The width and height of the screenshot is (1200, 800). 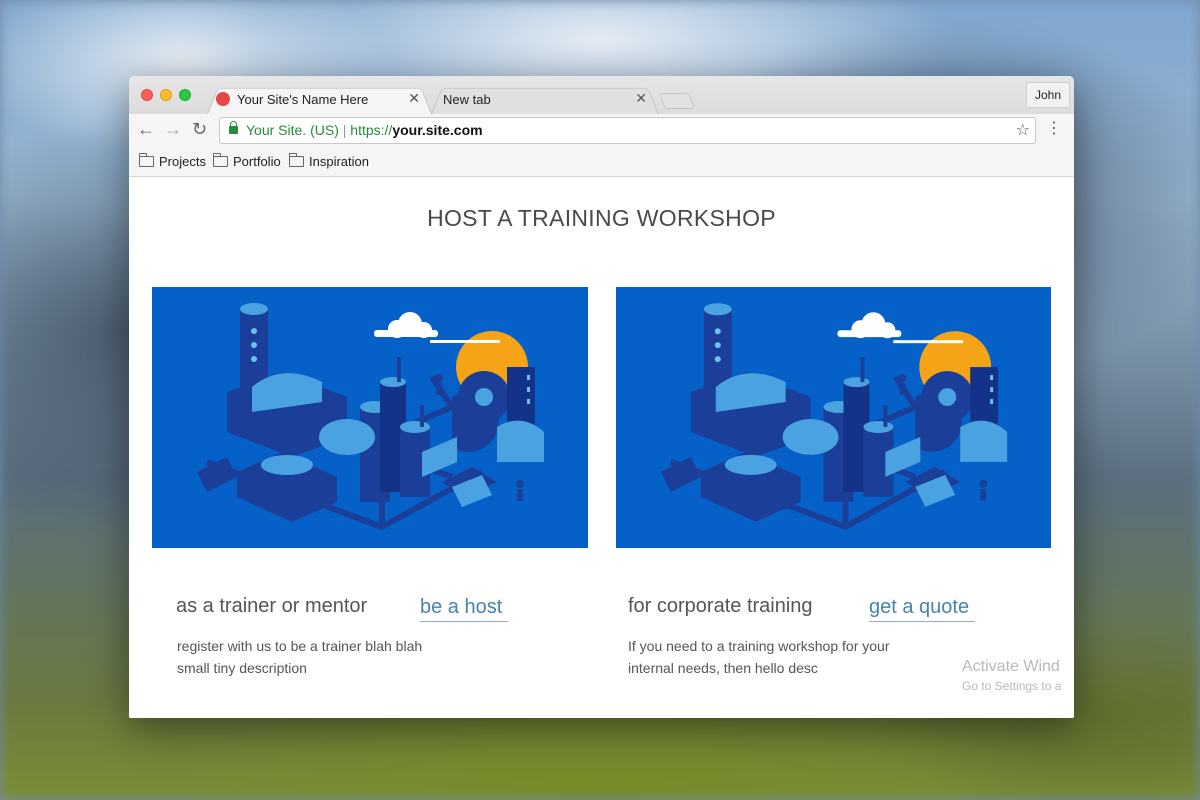 What do you see at coordinates (292, 130) in the screenshot?
I see `secure-site-label: Your Site. (US)` at bounding box center [292, 130].